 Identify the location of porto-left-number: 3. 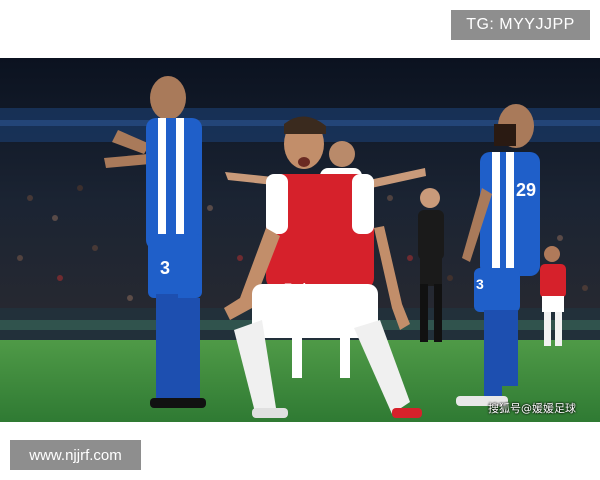
(165, 268).